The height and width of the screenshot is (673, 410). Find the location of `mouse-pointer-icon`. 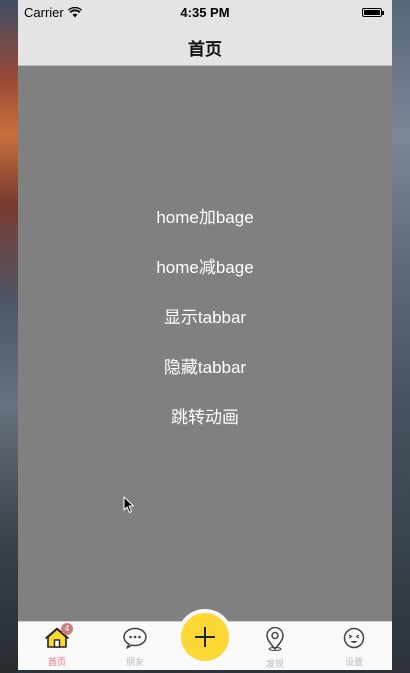

mouse-pointer-icon is located at coordinates (129, 507).